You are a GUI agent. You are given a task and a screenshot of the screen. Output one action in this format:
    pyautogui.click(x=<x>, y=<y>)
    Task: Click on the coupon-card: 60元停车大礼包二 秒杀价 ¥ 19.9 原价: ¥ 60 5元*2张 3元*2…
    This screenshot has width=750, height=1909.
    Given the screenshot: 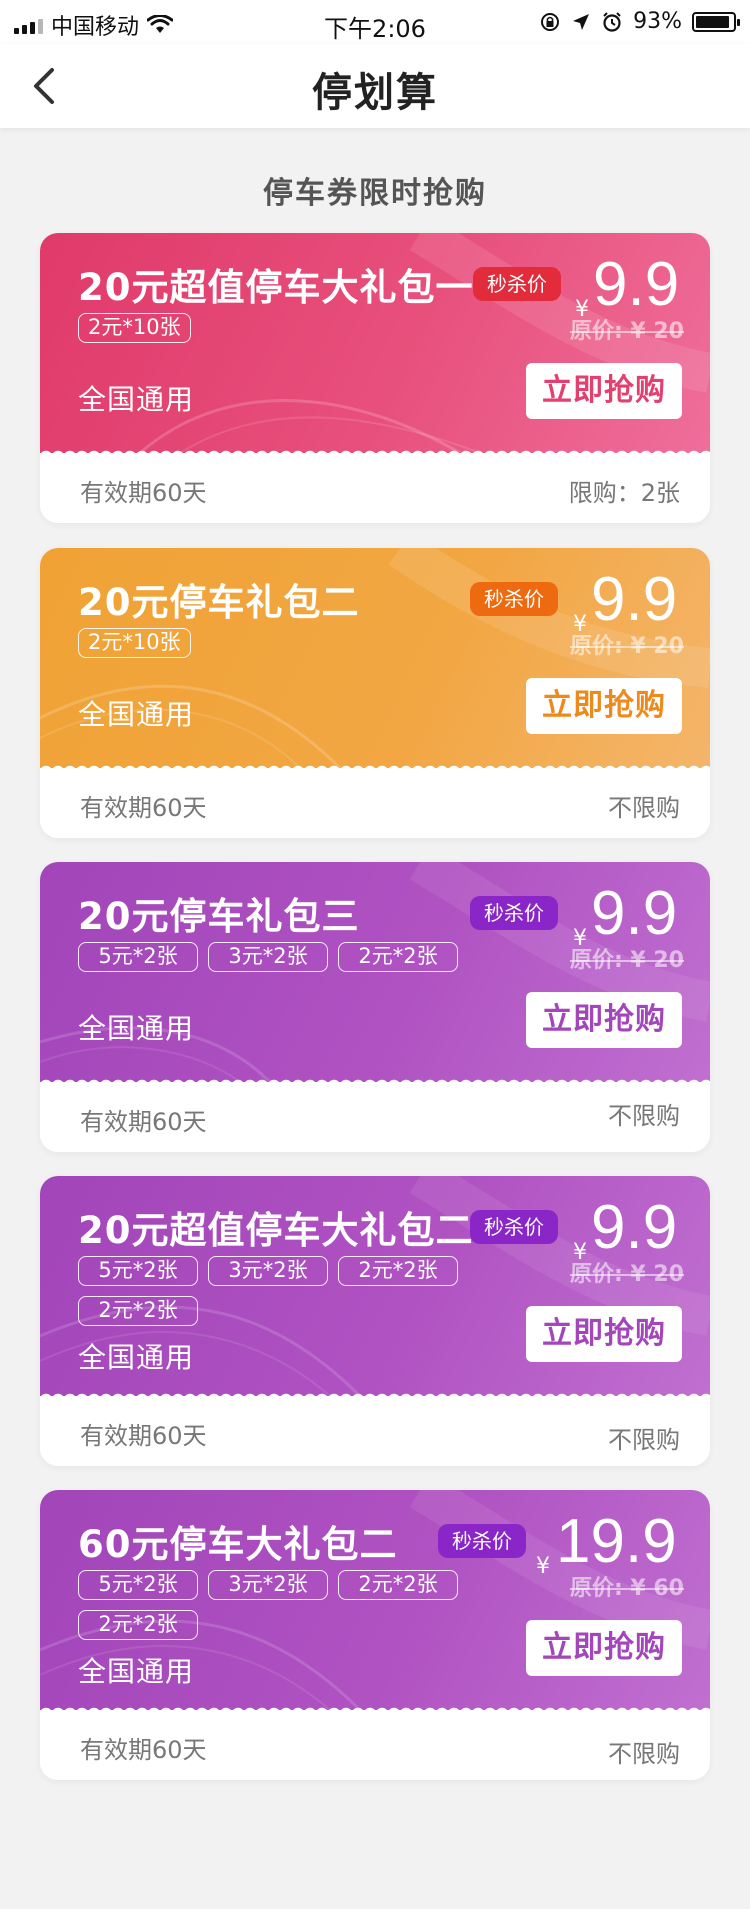 What is the action you would take?
    pyautogui.click(x=375, y=1635)
    